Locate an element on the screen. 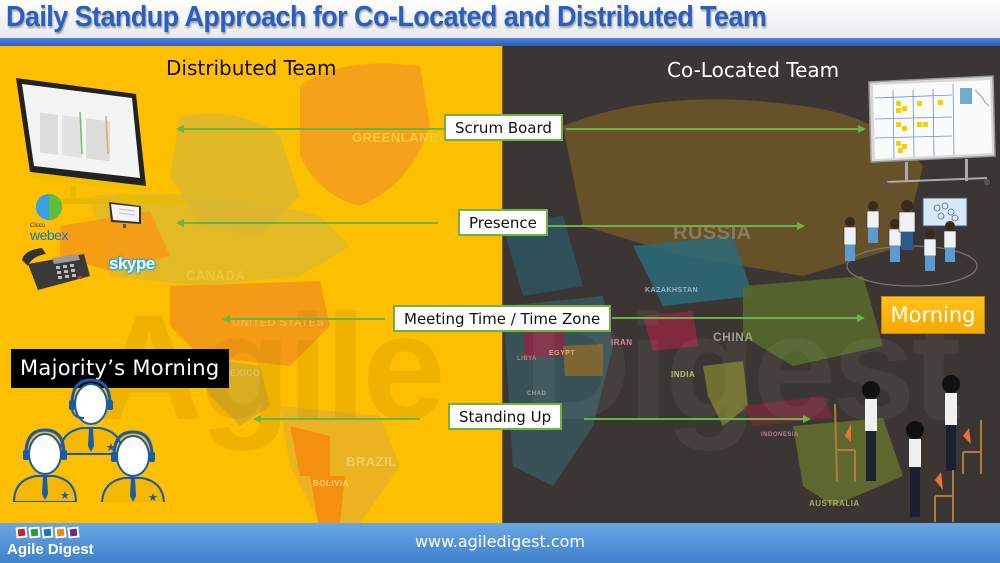 The height and width of the screenshot is (563, 1000). map-label-brazil: BRAZIL is located at coordinates (371, 461).